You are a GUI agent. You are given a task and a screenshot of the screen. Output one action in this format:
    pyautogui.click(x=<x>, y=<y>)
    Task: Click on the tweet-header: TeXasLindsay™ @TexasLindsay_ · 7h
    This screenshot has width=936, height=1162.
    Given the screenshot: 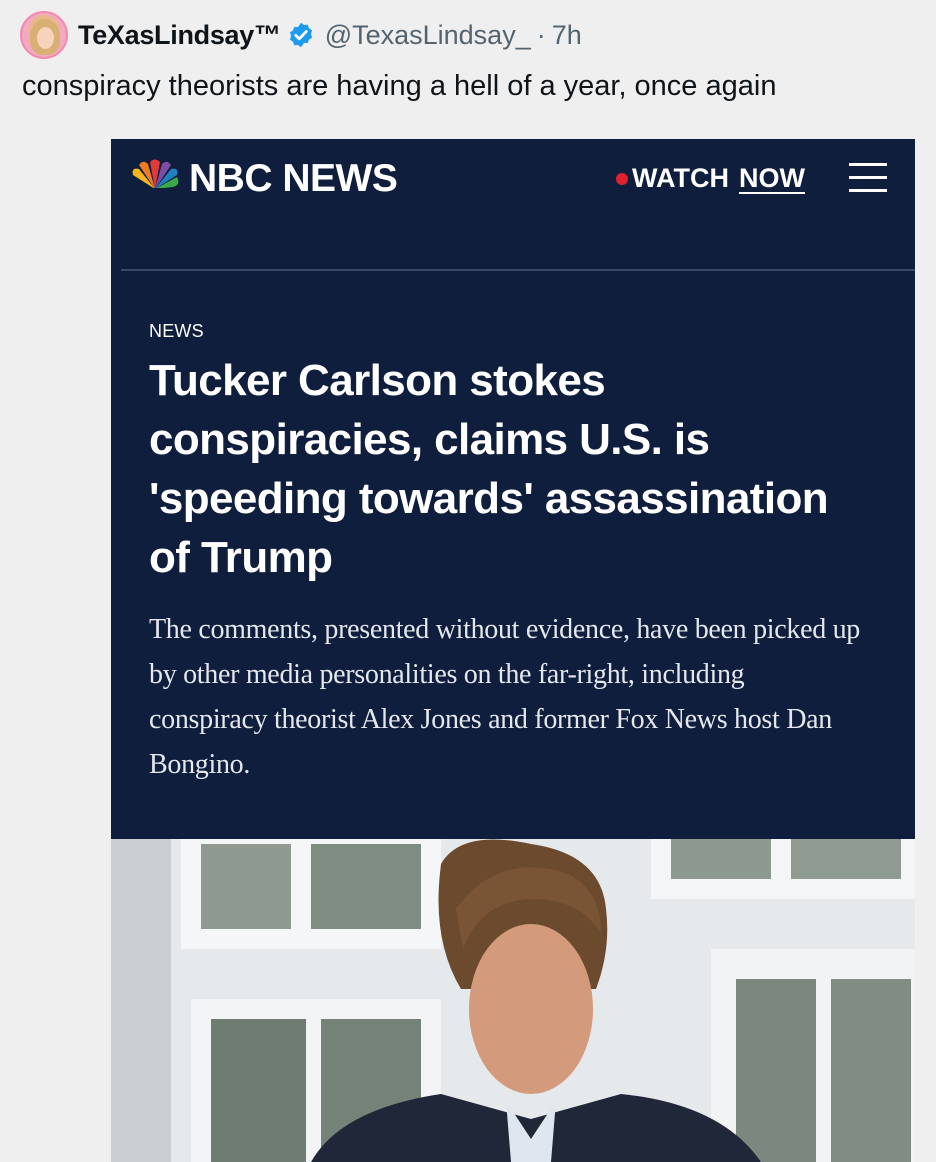 What is the action you would take?
    pyautogui.click(x=301, y=35)
    